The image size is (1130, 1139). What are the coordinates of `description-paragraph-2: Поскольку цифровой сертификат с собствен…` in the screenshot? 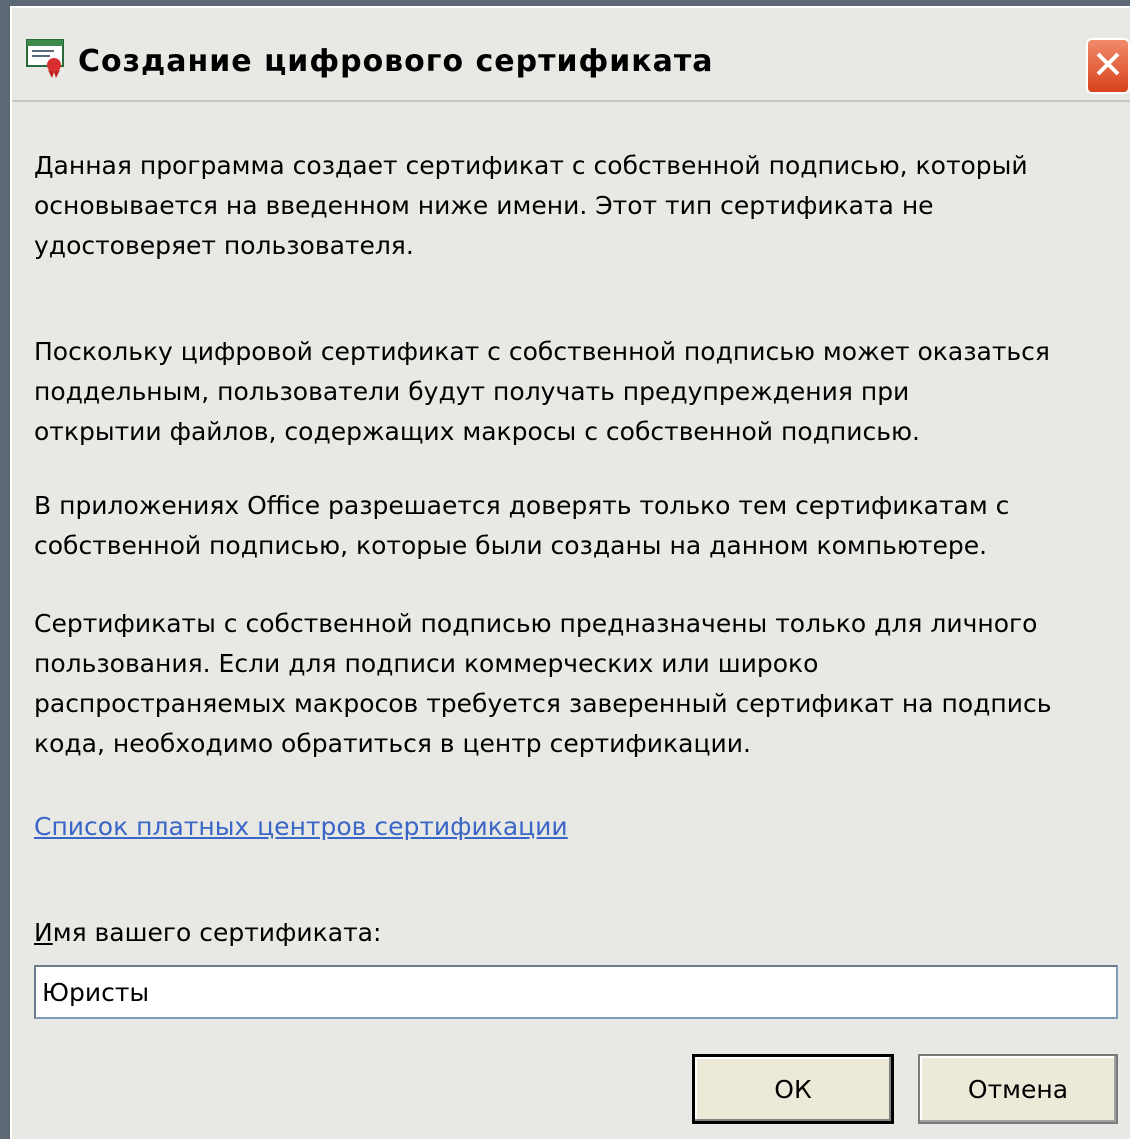 It's located at (542, 391).